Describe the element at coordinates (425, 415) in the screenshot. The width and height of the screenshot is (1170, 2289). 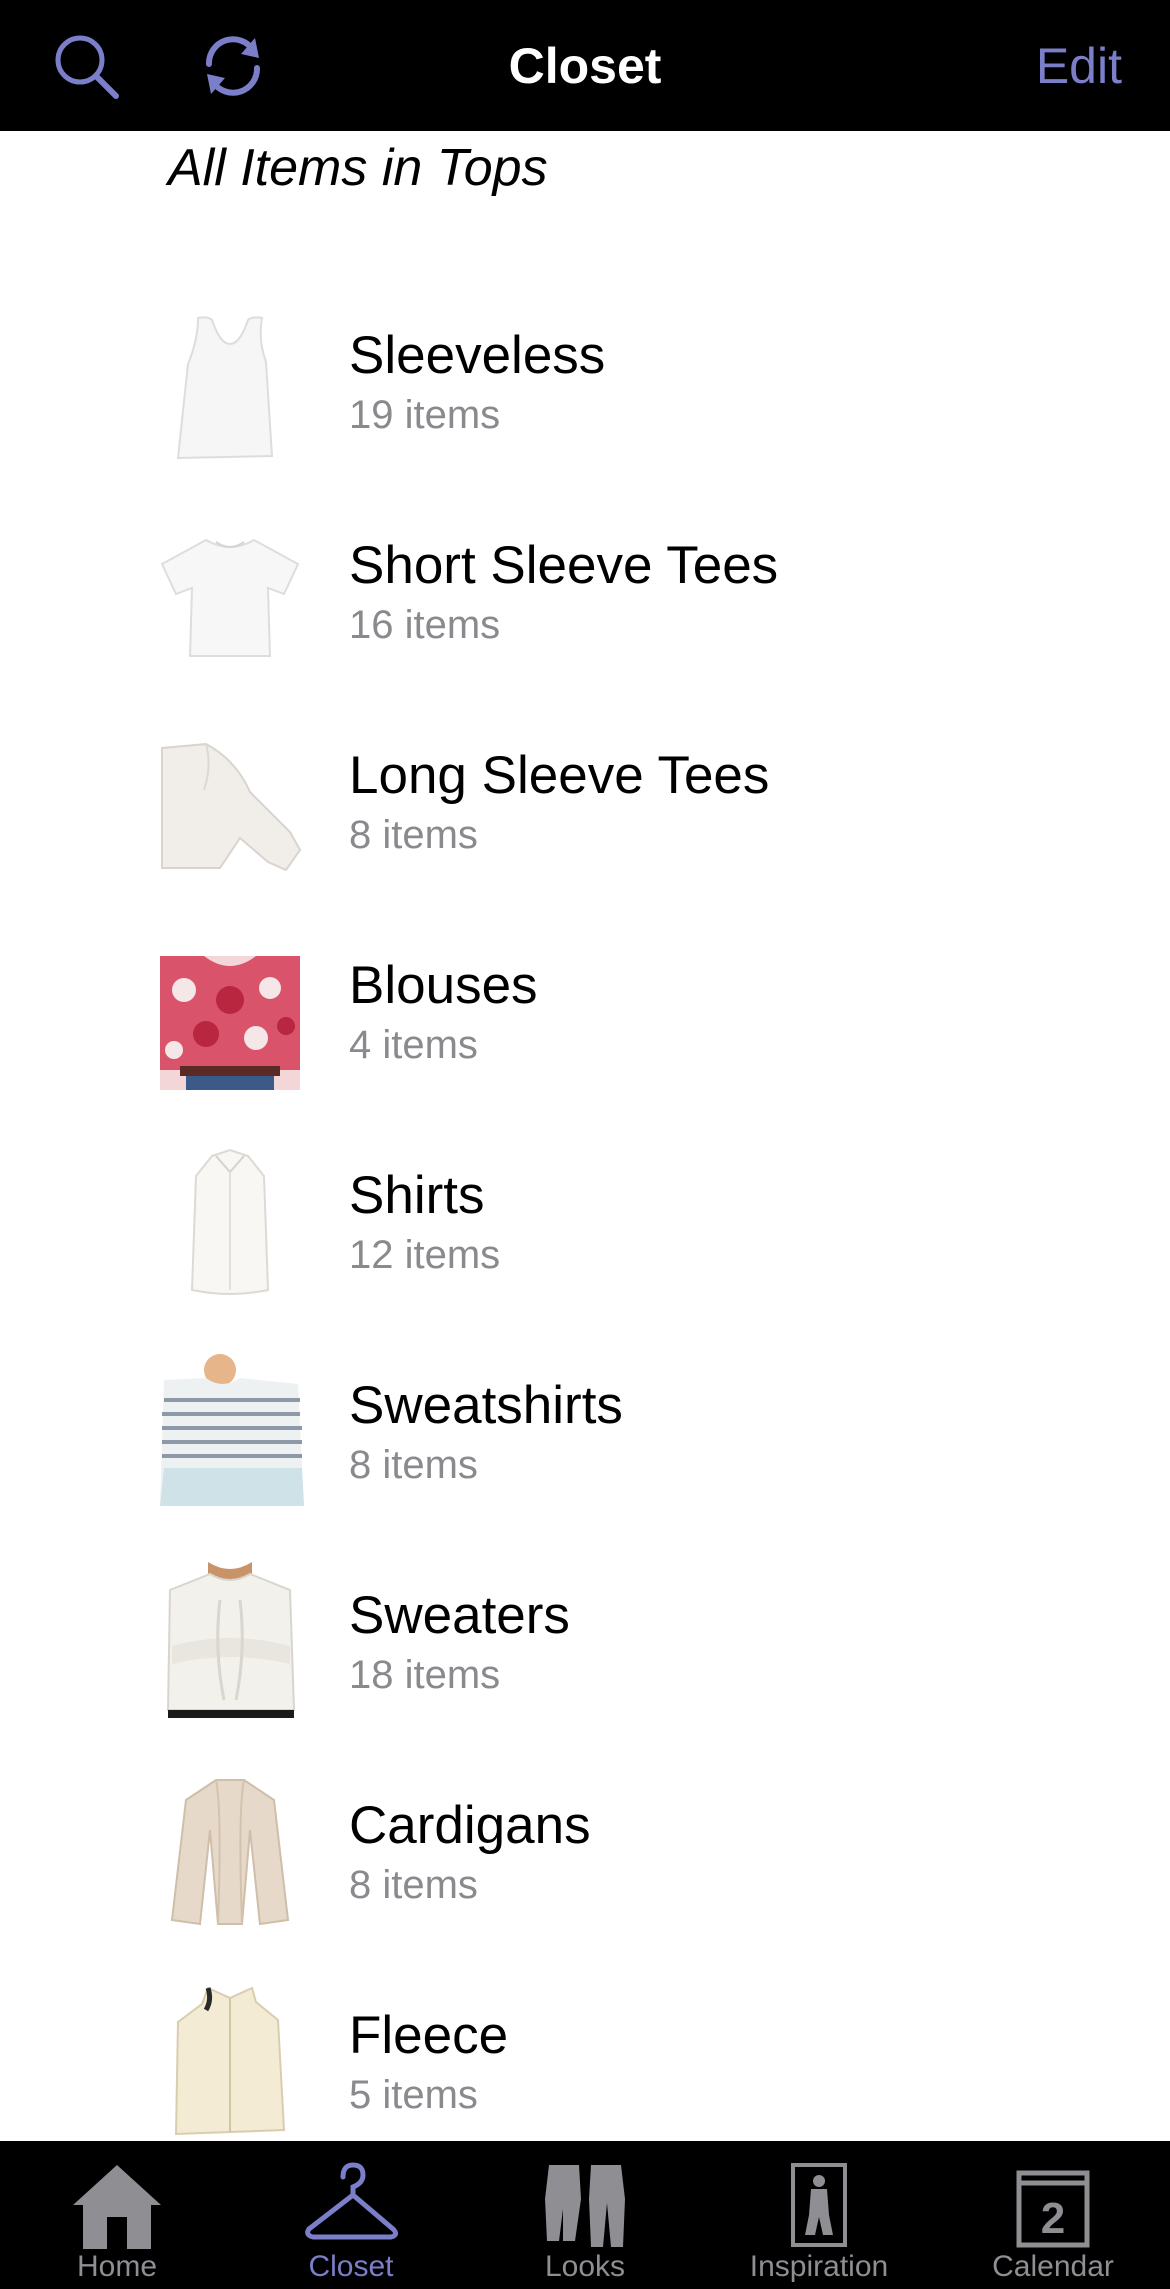
I see `category-count: 19 items` at that location.